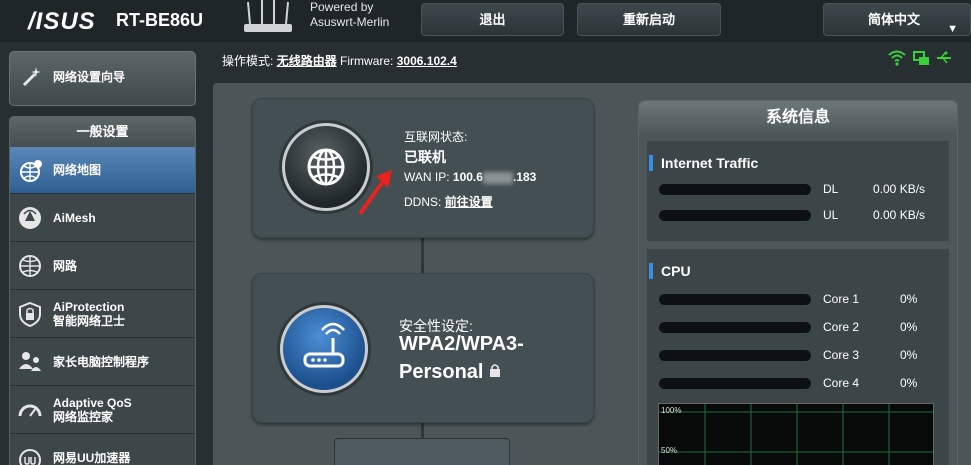  What do you see at coordinates (422, 451) in the screenshot?
I see `clients-card` at bounding box center [422, 451].